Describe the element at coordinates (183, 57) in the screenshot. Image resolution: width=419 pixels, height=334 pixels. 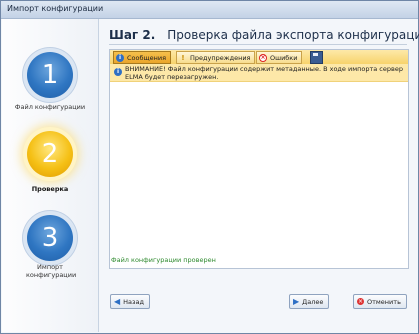
I see `warning-icon: !` at that location.